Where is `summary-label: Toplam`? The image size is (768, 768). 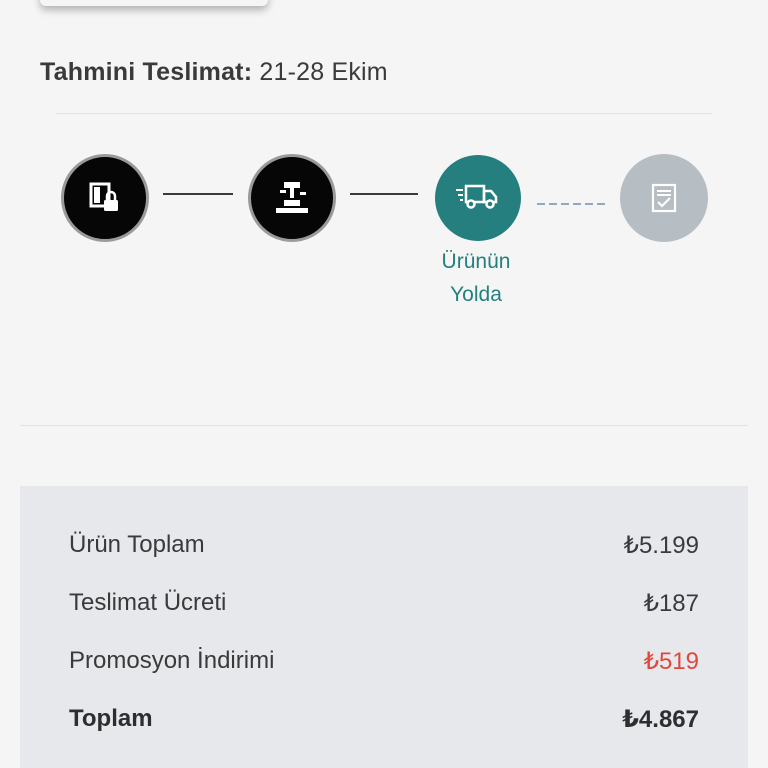 summary-label: Toplam is located at coordinates (111, 718).